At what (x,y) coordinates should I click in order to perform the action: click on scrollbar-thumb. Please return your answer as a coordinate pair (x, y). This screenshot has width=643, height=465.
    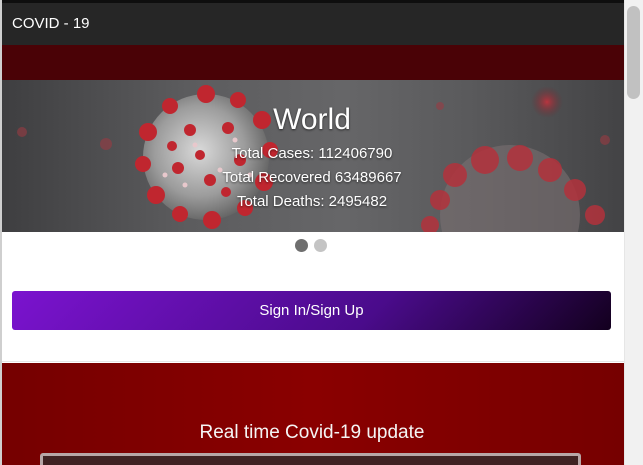
    Looking at the image, I should click on (633, 52).